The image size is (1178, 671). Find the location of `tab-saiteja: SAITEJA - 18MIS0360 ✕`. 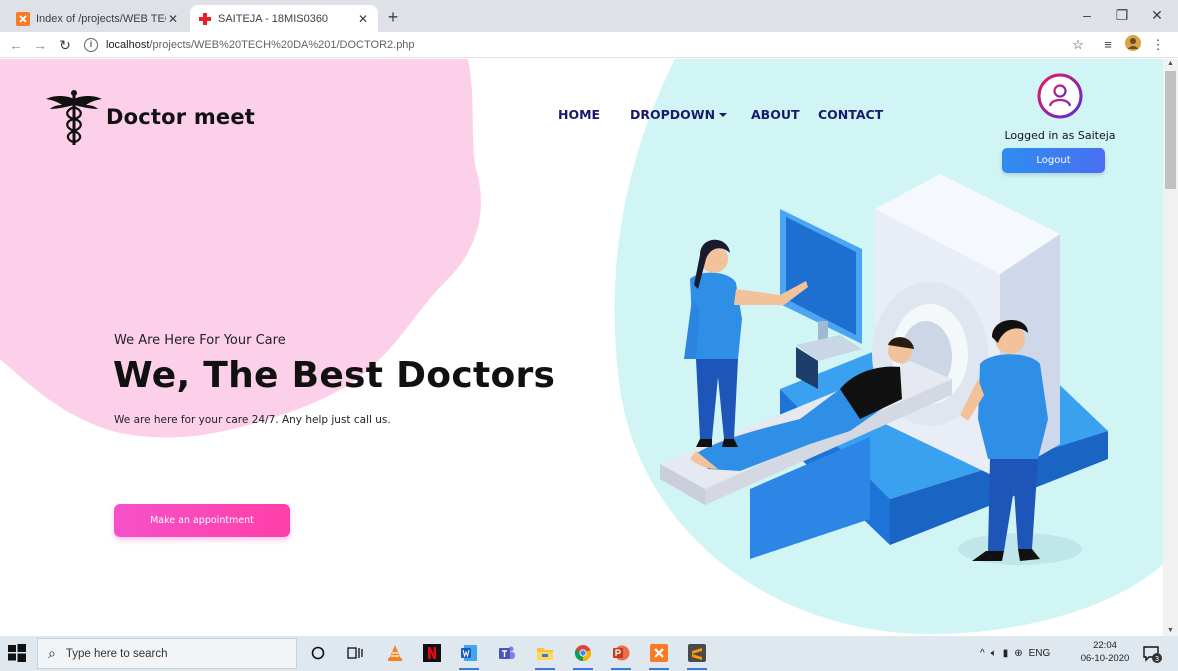

tab-saiteja: SAITEJA - 18MIS0360 ✕ is located at coordinates (284, 18).